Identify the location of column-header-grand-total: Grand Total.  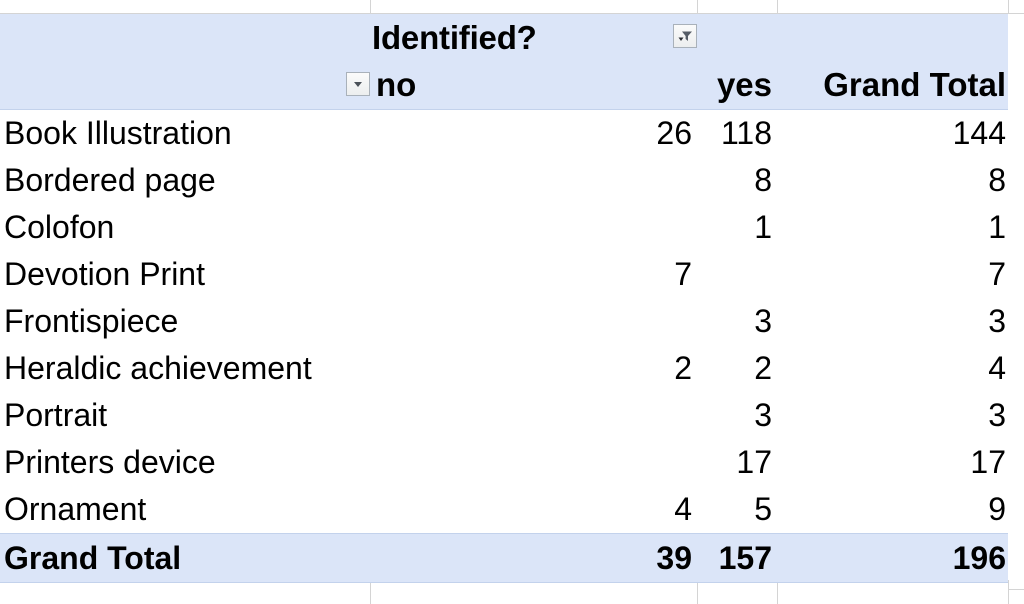
(503, 85).